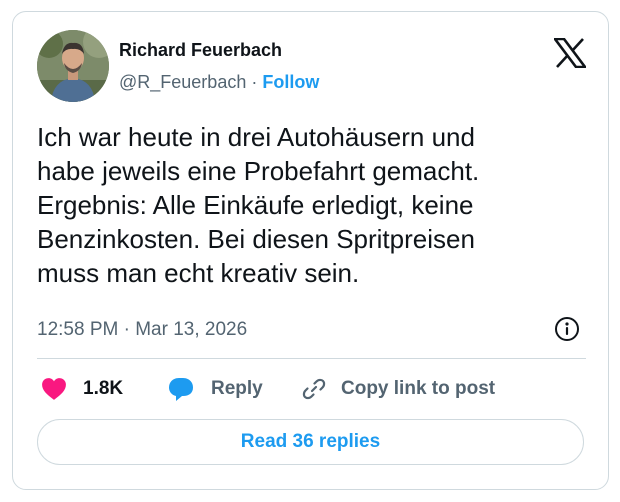 The height and width of the screenshot is (502, 620). I want to click on copy-link-button: Copy link to post, so click(398, 389).